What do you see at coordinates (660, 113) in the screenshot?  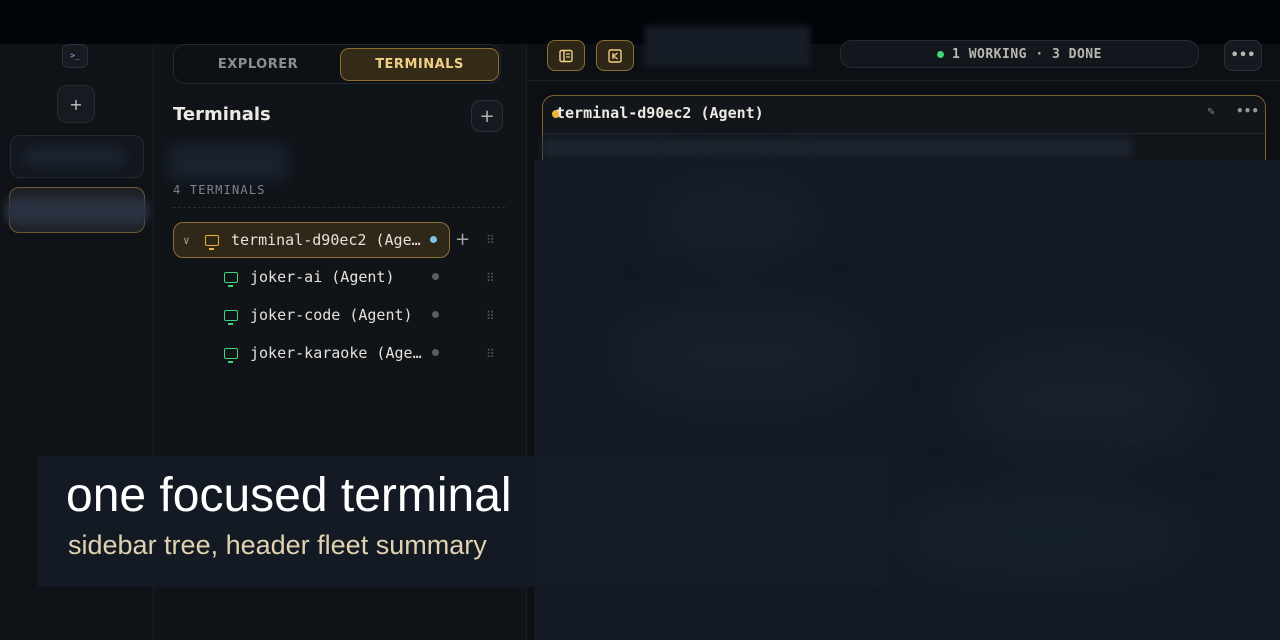 I see `terminal-title: terminal-d90ec2 (Agent)` at bounding box center [660, 113].